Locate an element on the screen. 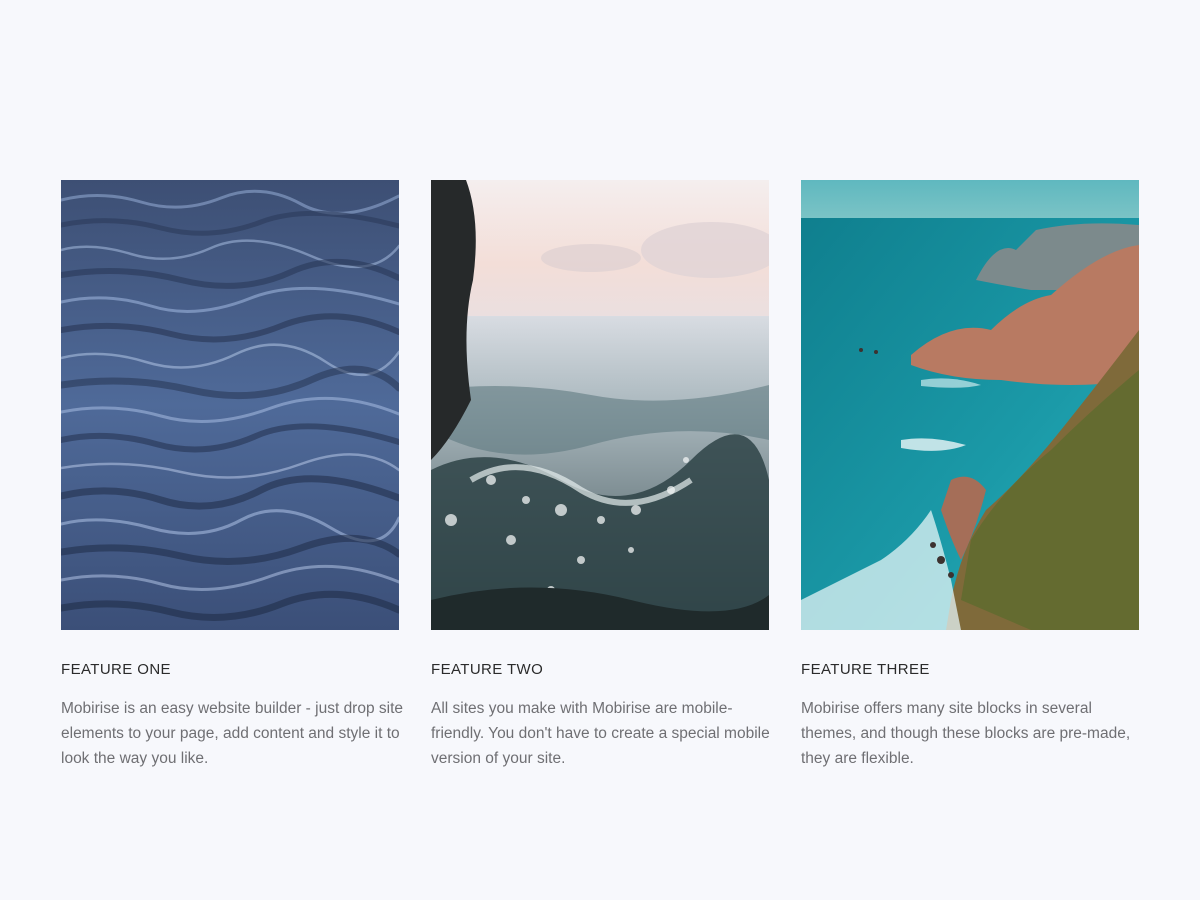  coastal-cliffs-image is located at coordinates (970, 405).